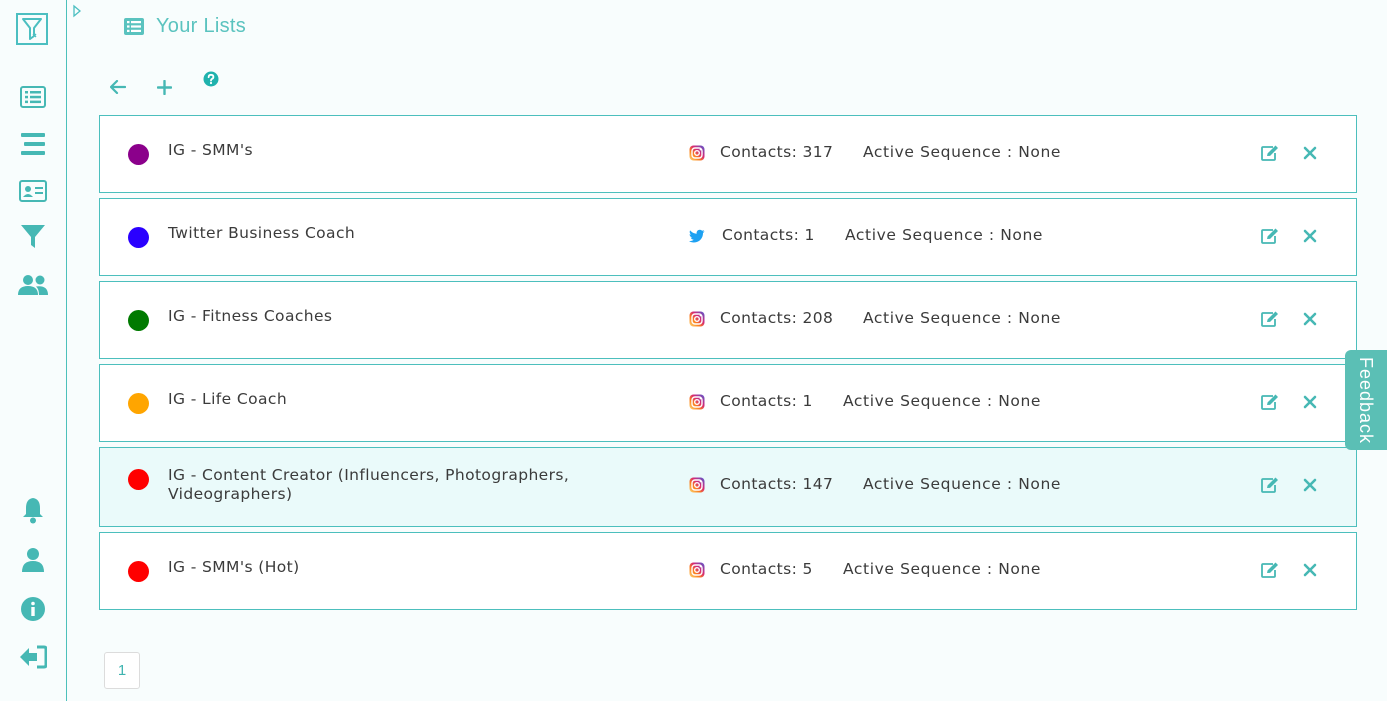  I want to click on contacts-count: Contacts: 147, so click(777, 484).